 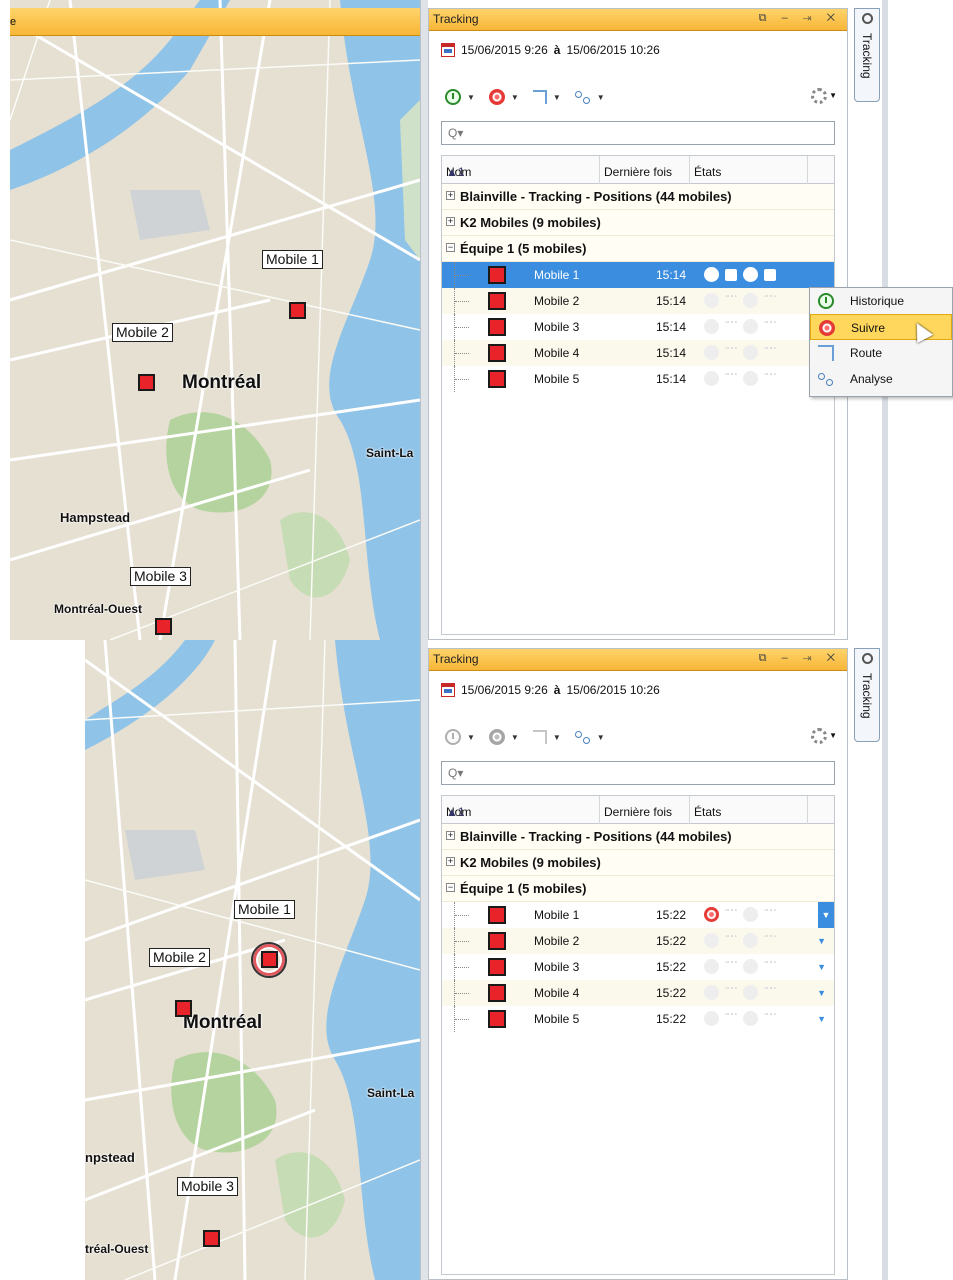 What do you see at coordinates (638, 353) in the screenshot?
I see `table-row: Mobile 4 15:14` at bounding box center [638, 353].